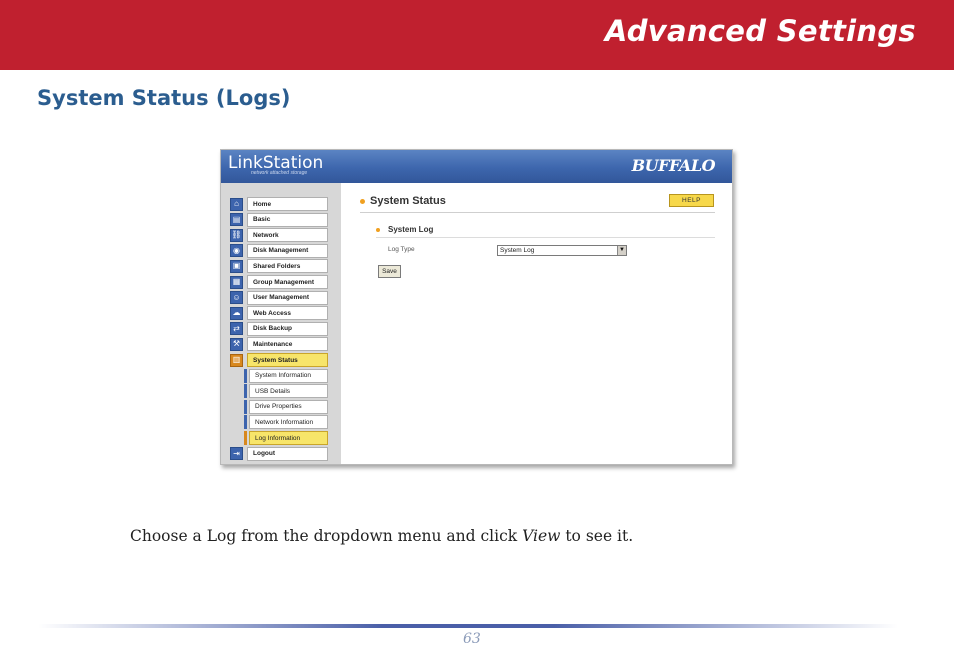  I want to click on section-title: System Status (Logs), so click(164, 98).